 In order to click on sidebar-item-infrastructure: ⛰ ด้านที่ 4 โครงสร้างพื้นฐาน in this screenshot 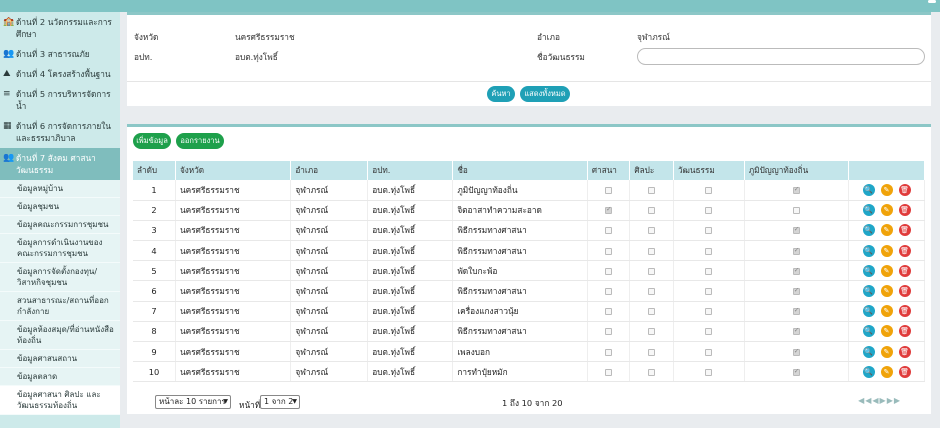, I will do `click(60, 74)`.